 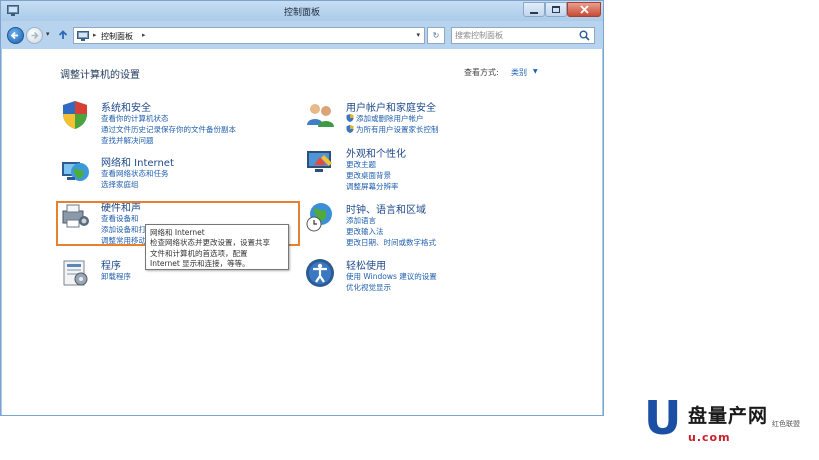 What do you see at coordinates (126, 106) in the screenshot?
I see `category-title: 系统和安全` at bounding box center [126, 106].